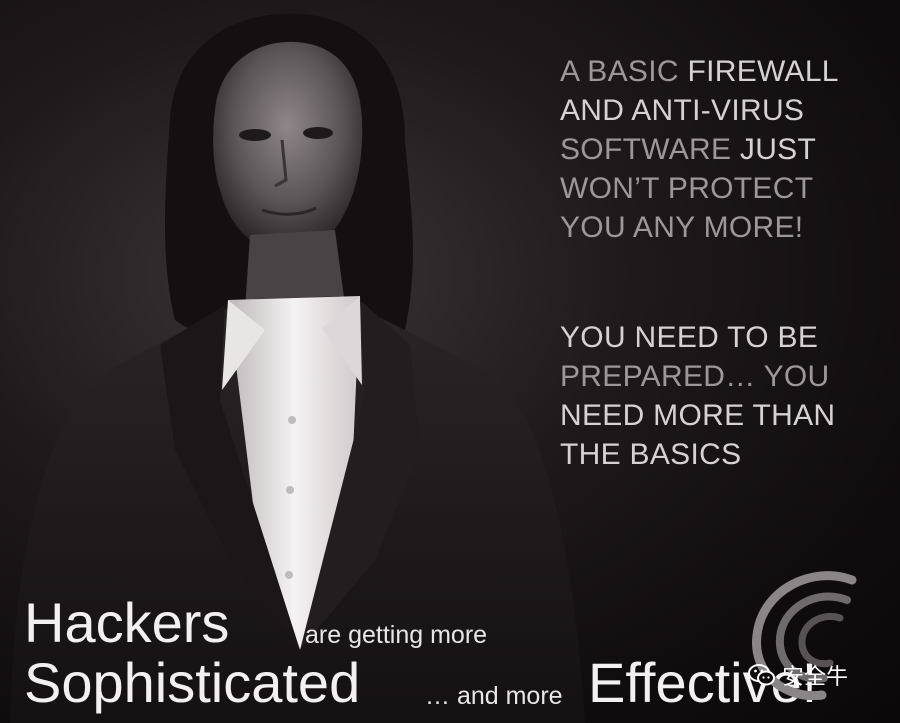 Image resolution: width=900 pixels, height=723 pixels. I want to click on wechat-icon, so click(761, 675).